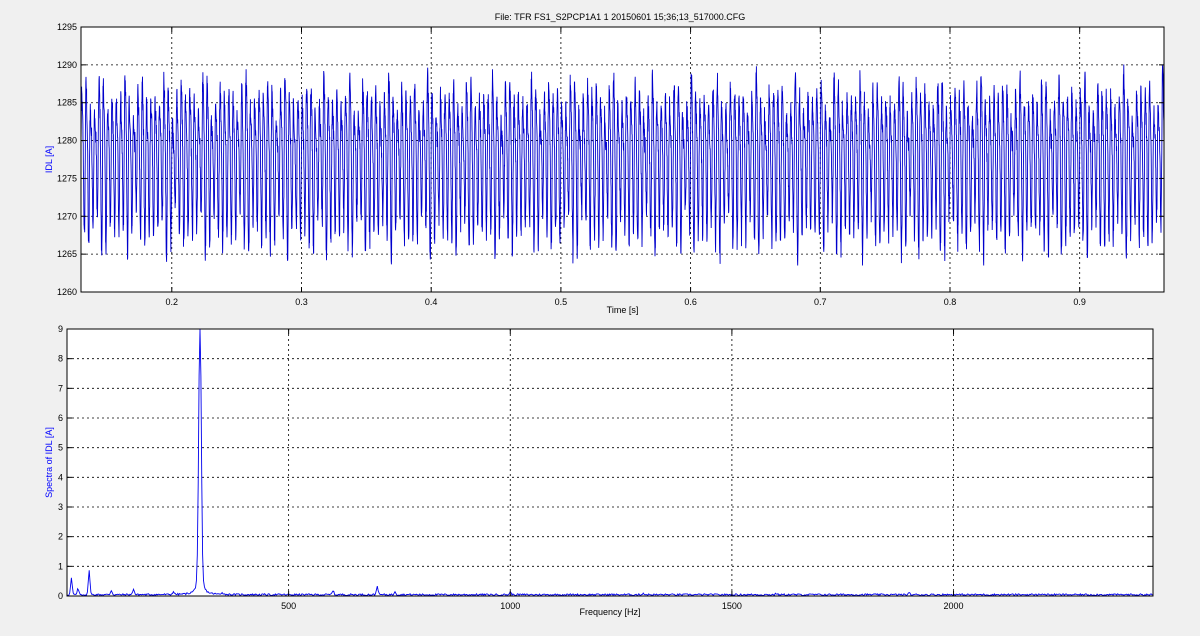 The width and height of the screenshot is (1200, 636). Describe the element at coordinates (67, 103) in the screenshot. I see `y-tick-label: 1285` at that location.